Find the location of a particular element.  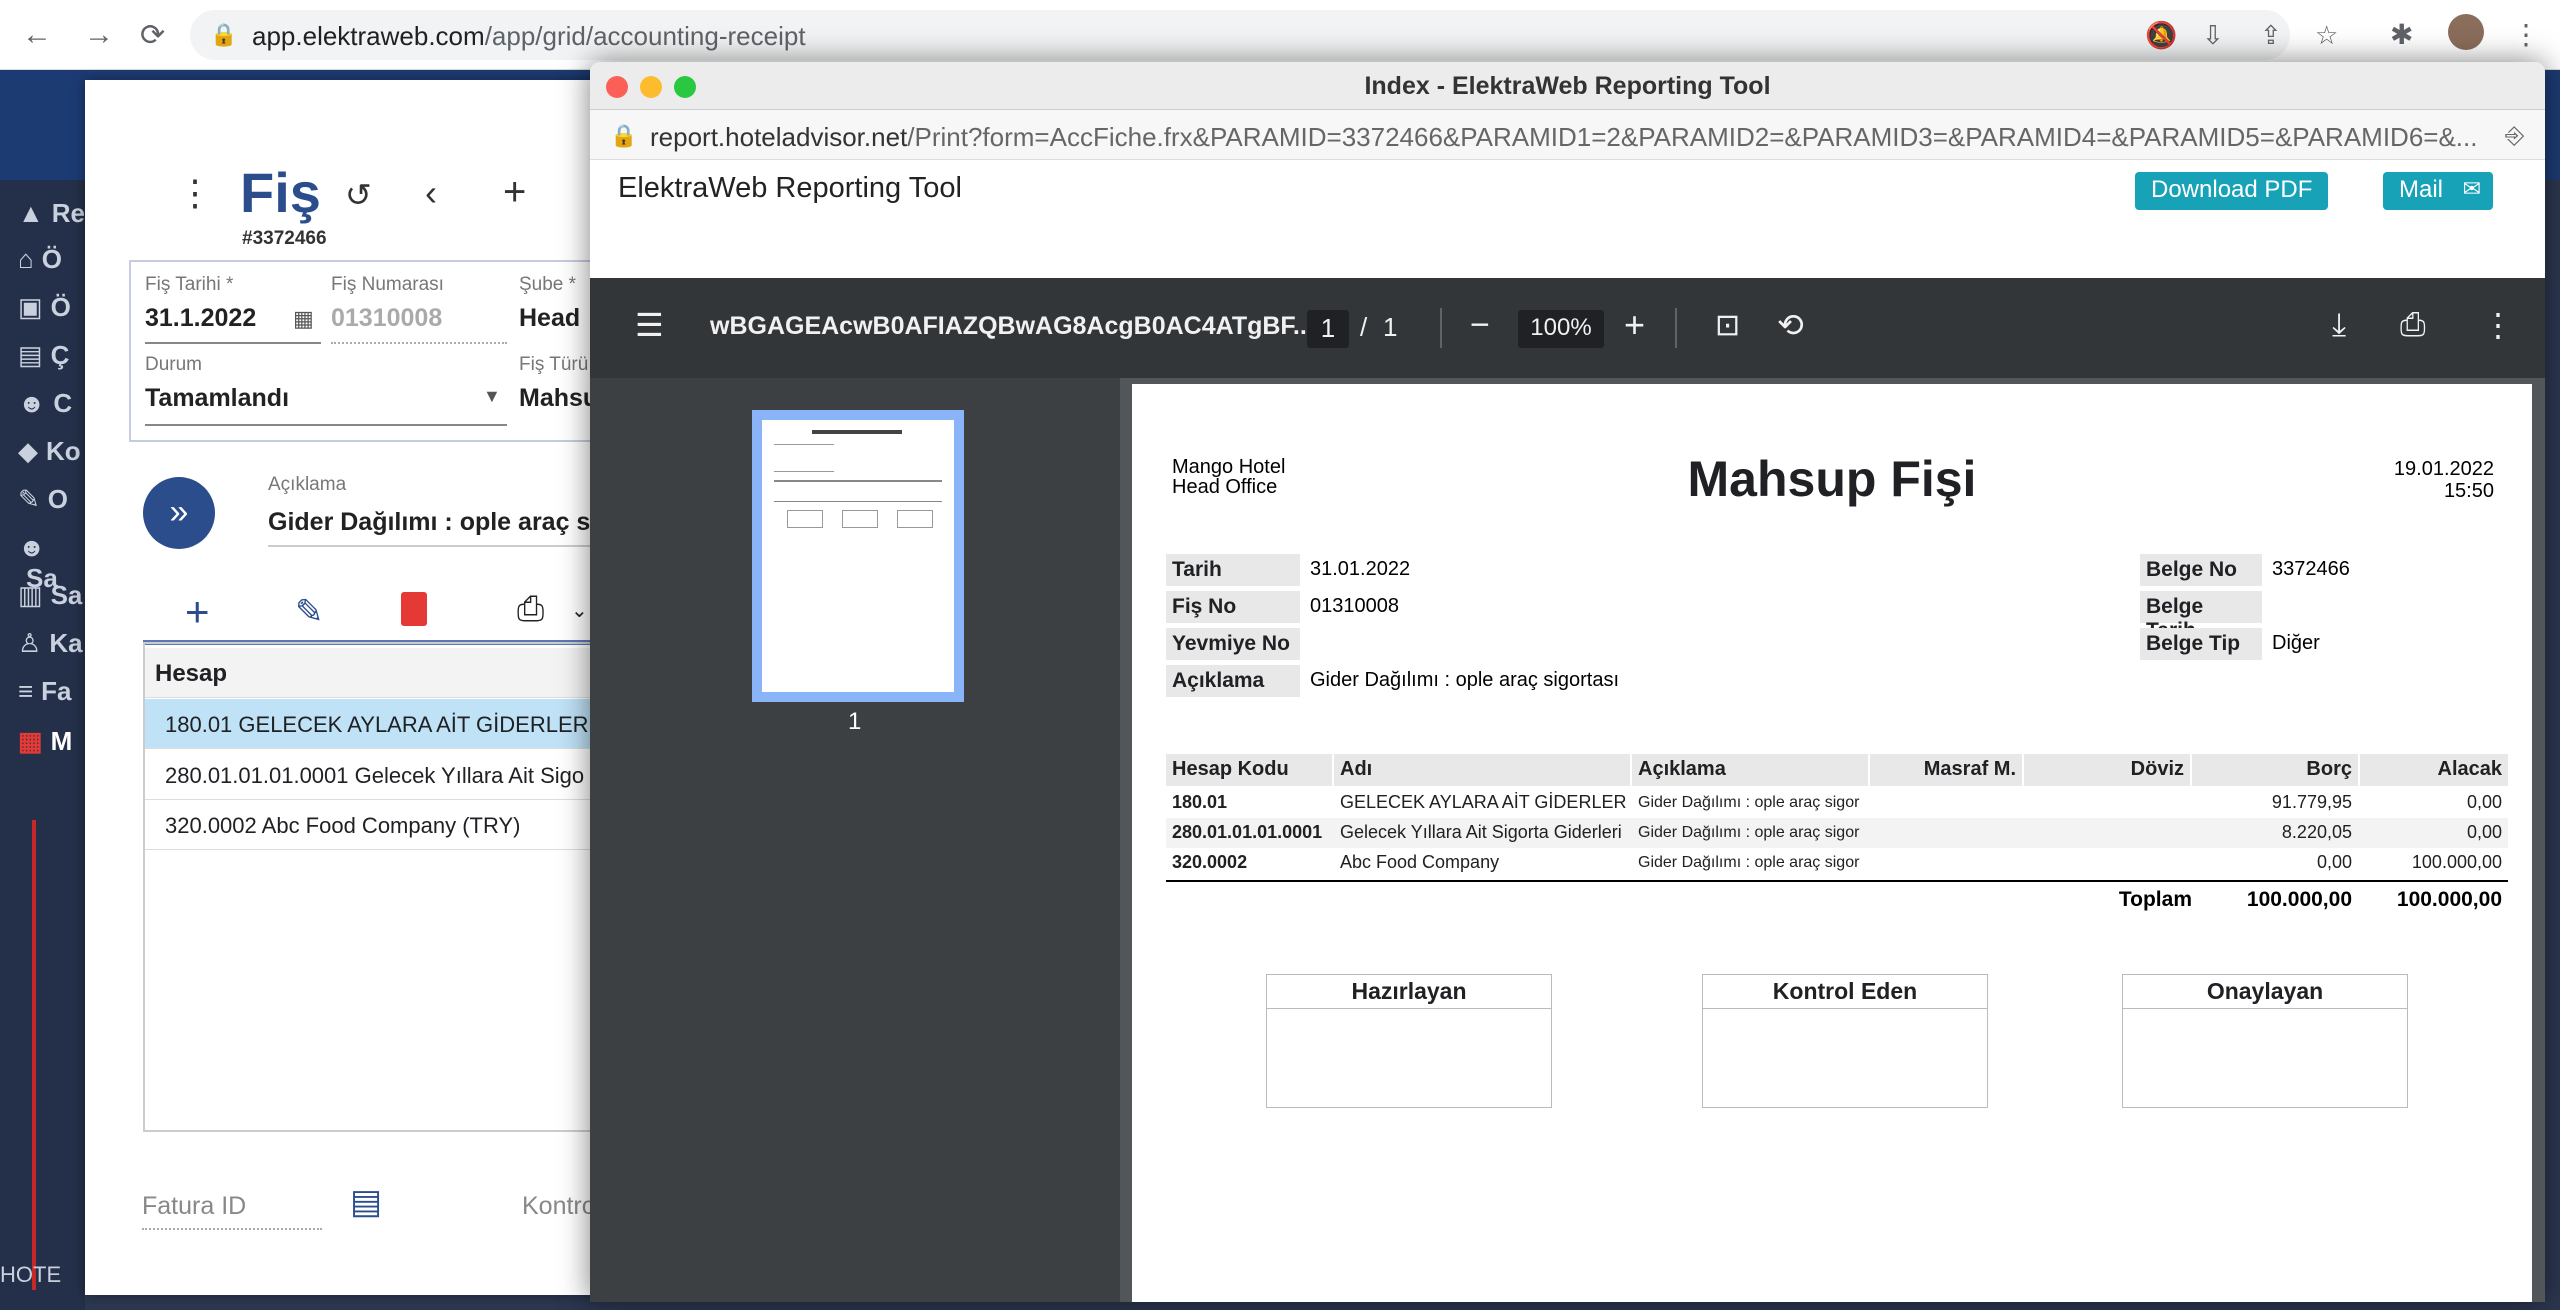

sidebar-item-12: ▦ M is located at coordinates (45, 741).